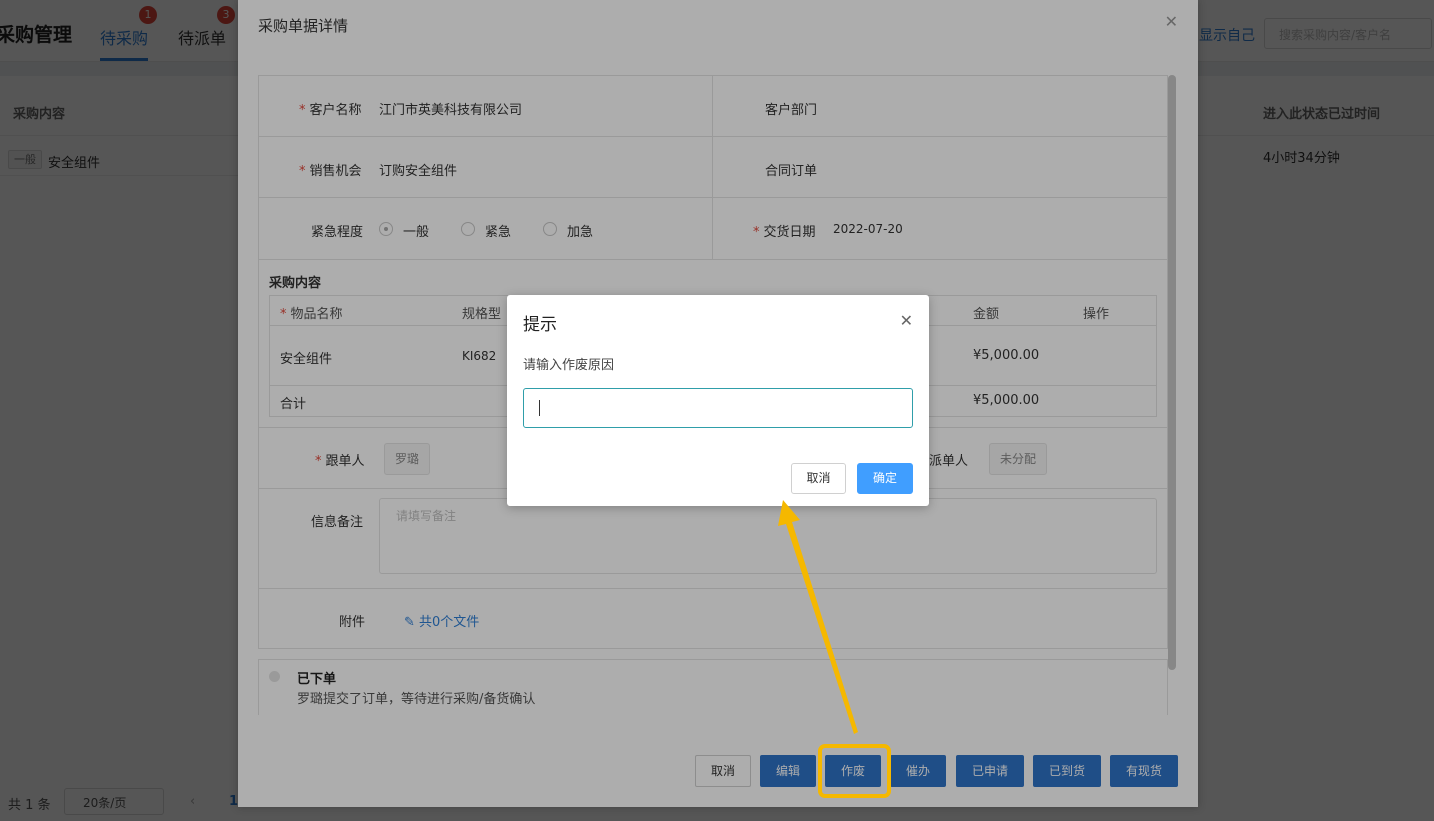 The width and height of the screenshot is (1434, 821). What do you see at coordinates (569, 365) in the screenshot?
I see `dialog-message: 请输入作废原因` at bounding box center [569, 365].